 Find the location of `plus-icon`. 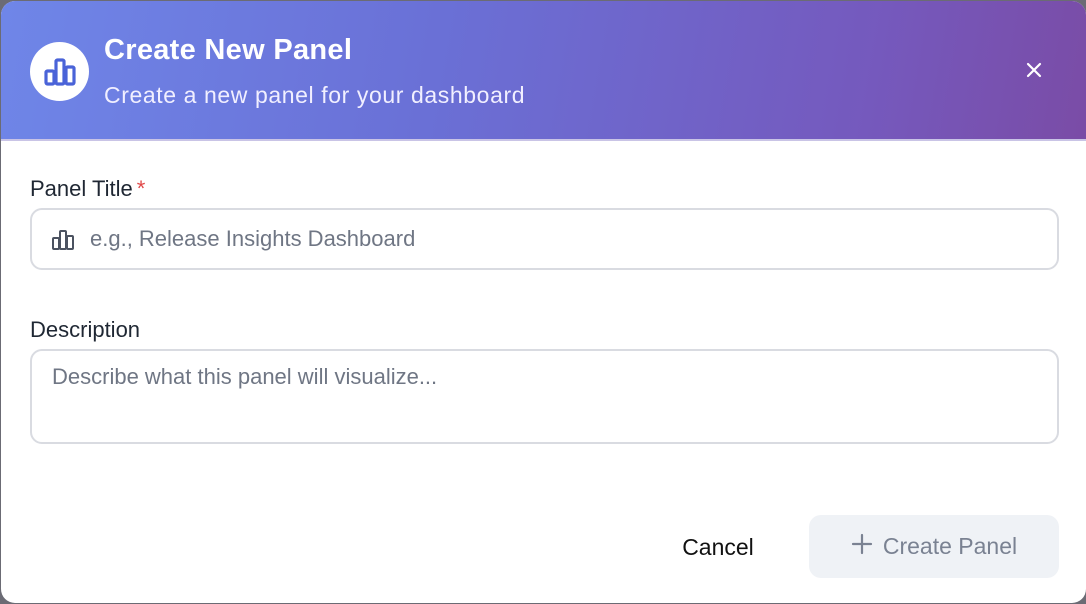

plus-icon is located at coordinates (862, 547).